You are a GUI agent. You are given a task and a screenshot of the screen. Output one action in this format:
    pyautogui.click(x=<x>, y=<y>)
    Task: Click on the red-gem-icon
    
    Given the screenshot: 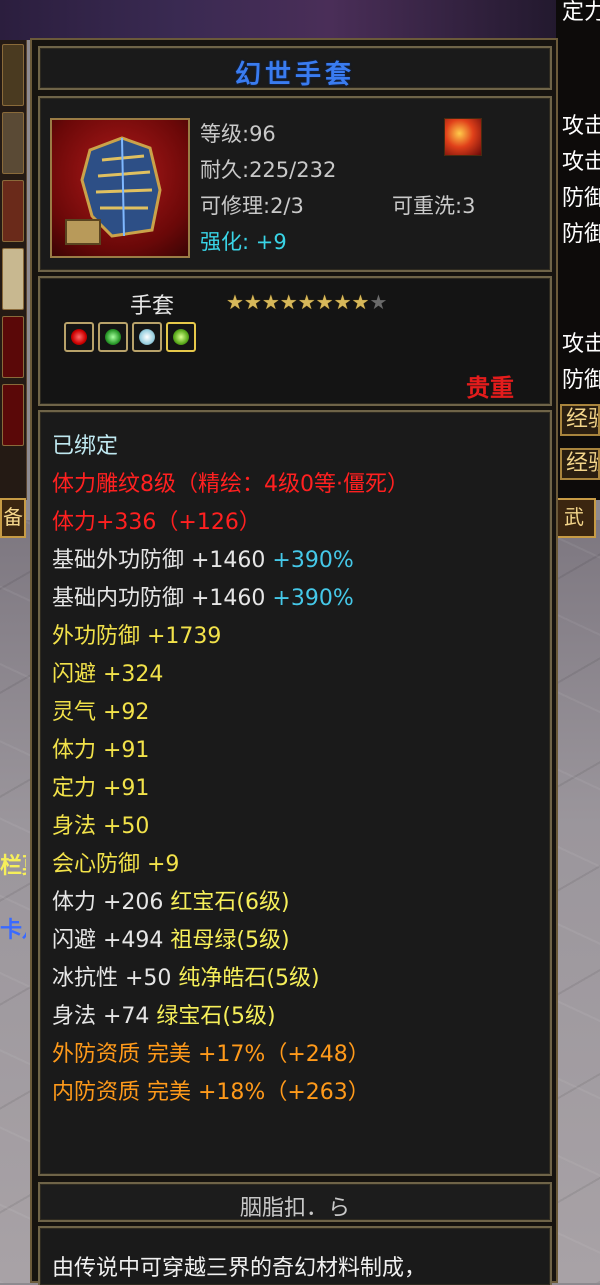 What is the action you would take?
    pyautogui.click(x=79, y=337)
    